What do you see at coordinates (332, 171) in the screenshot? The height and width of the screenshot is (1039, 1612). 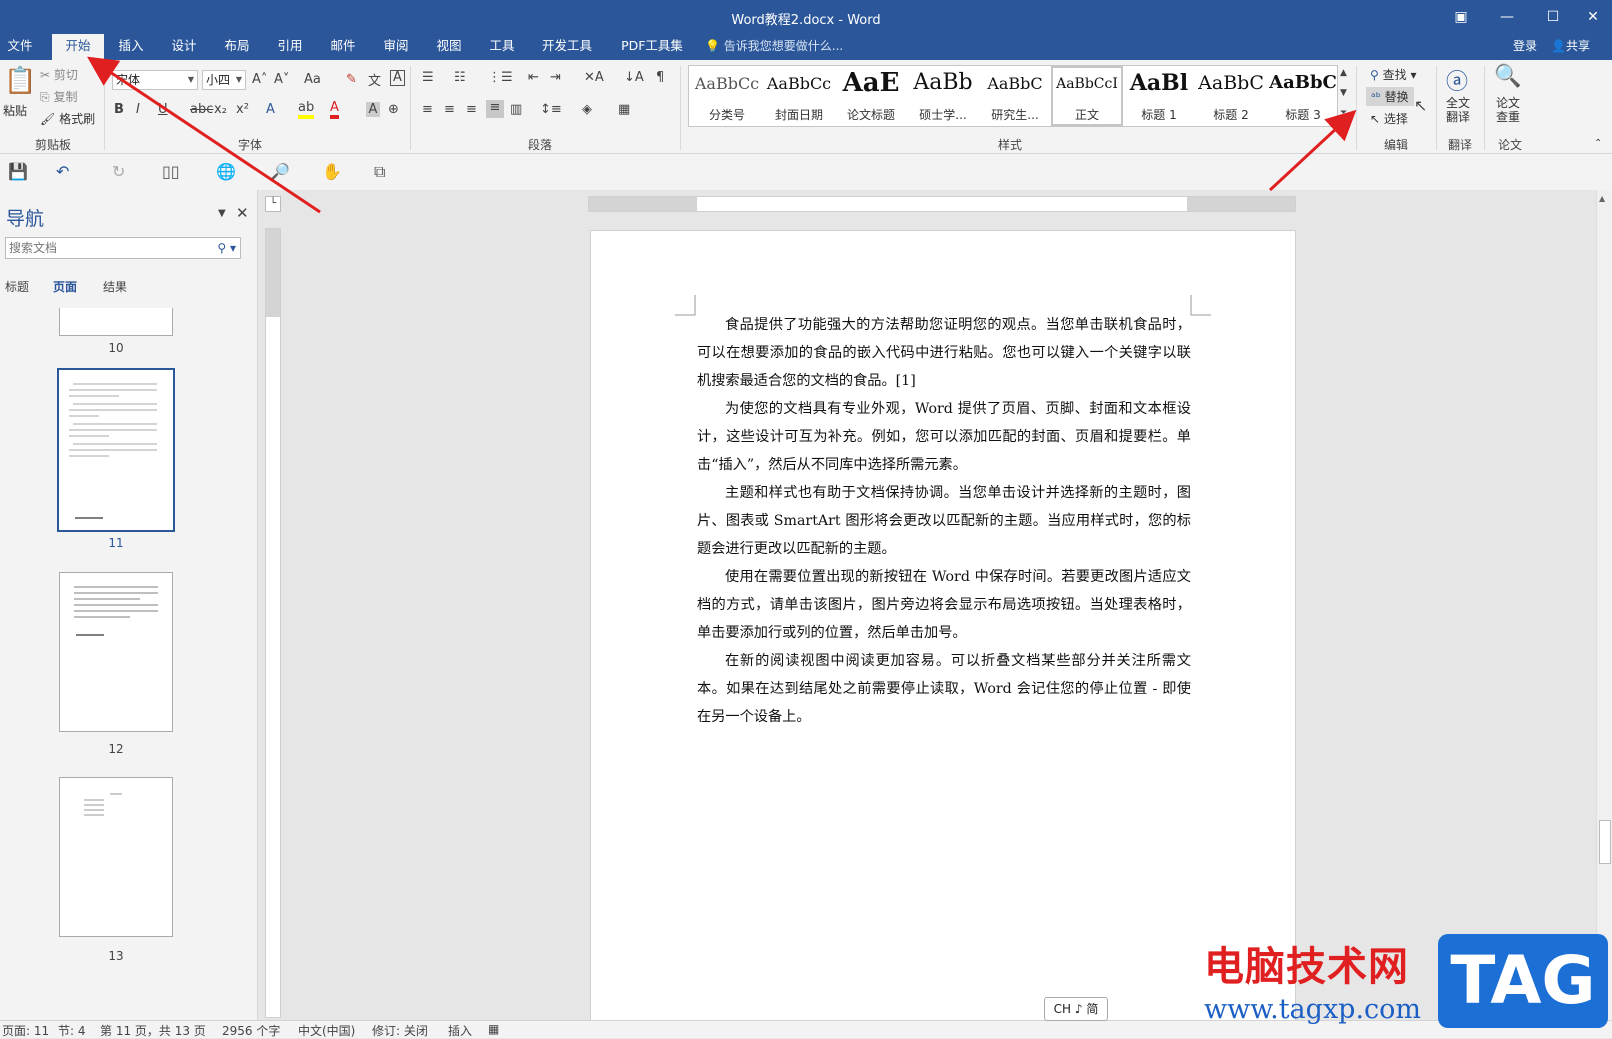 I see `touch-mode-icon: ✋` at bounding box center [332, 171].